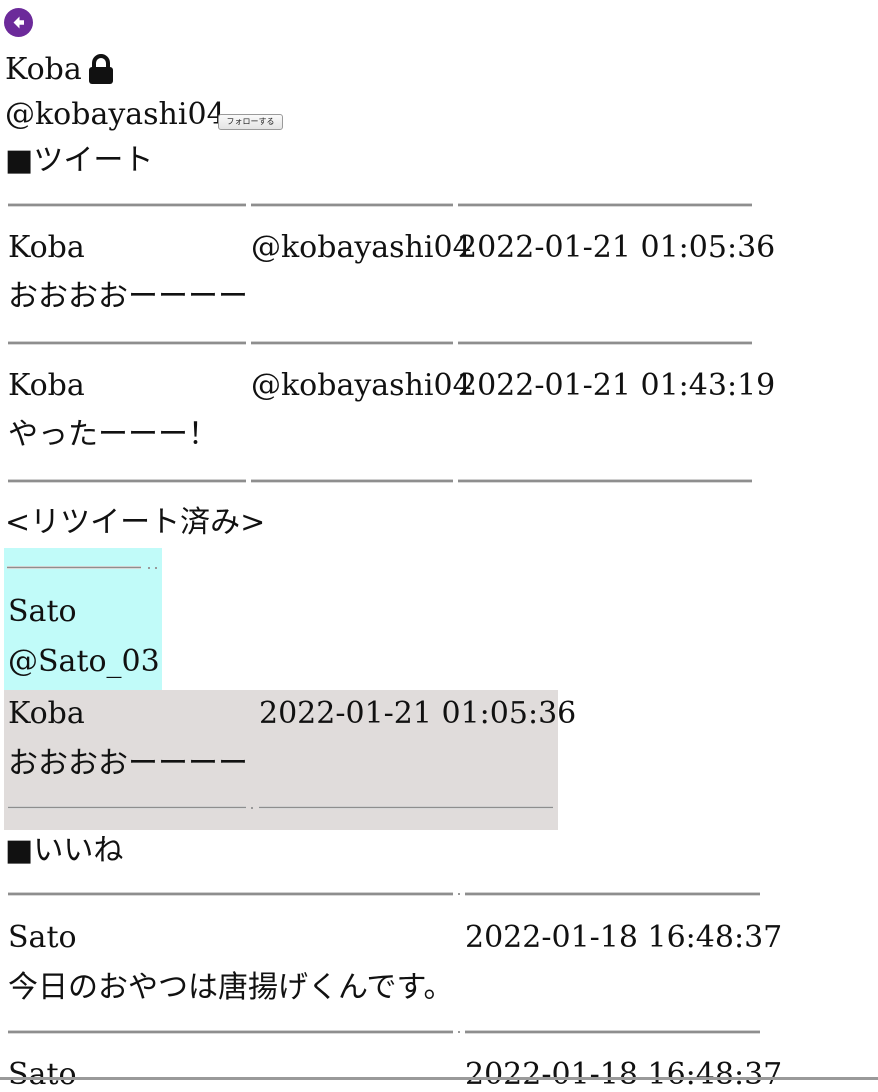 Image resolution: width=878 pixels, height=1092 pixels. Describe the element at coordinates (250, 122) in the screenshot. I see `follow-button: フォローする` at that location.